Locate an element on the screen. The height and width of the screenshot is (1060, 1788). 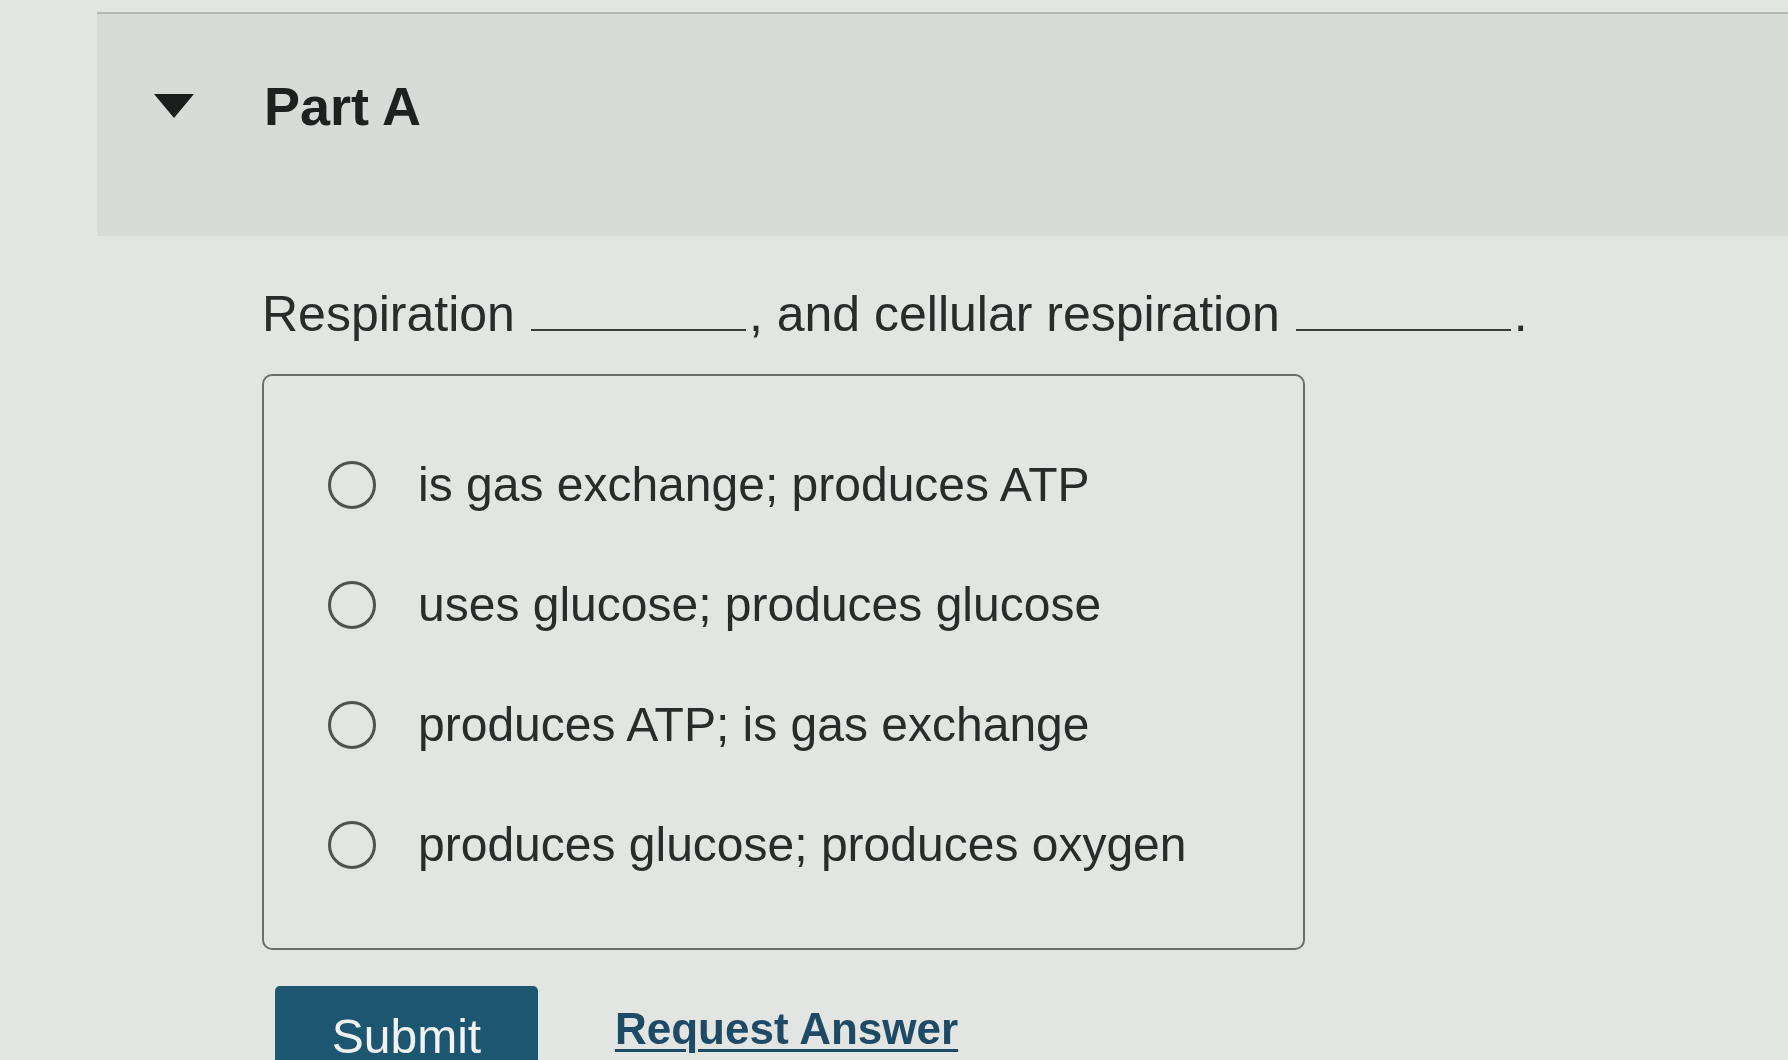
caret-down-icon is located at coordinates (174, 106).